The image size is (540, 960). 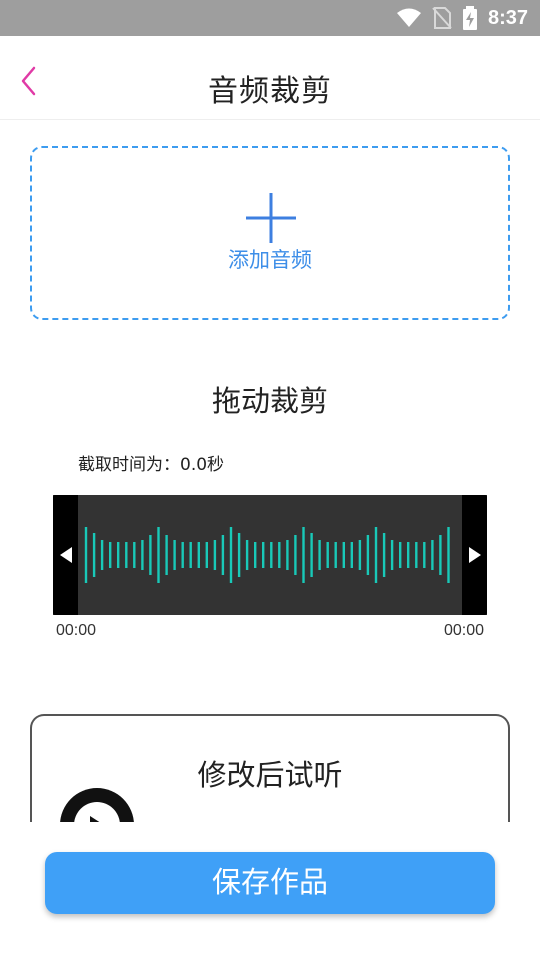 I want to click on trim-section-title: 拖动裁剪, so click(x=269, y=401).